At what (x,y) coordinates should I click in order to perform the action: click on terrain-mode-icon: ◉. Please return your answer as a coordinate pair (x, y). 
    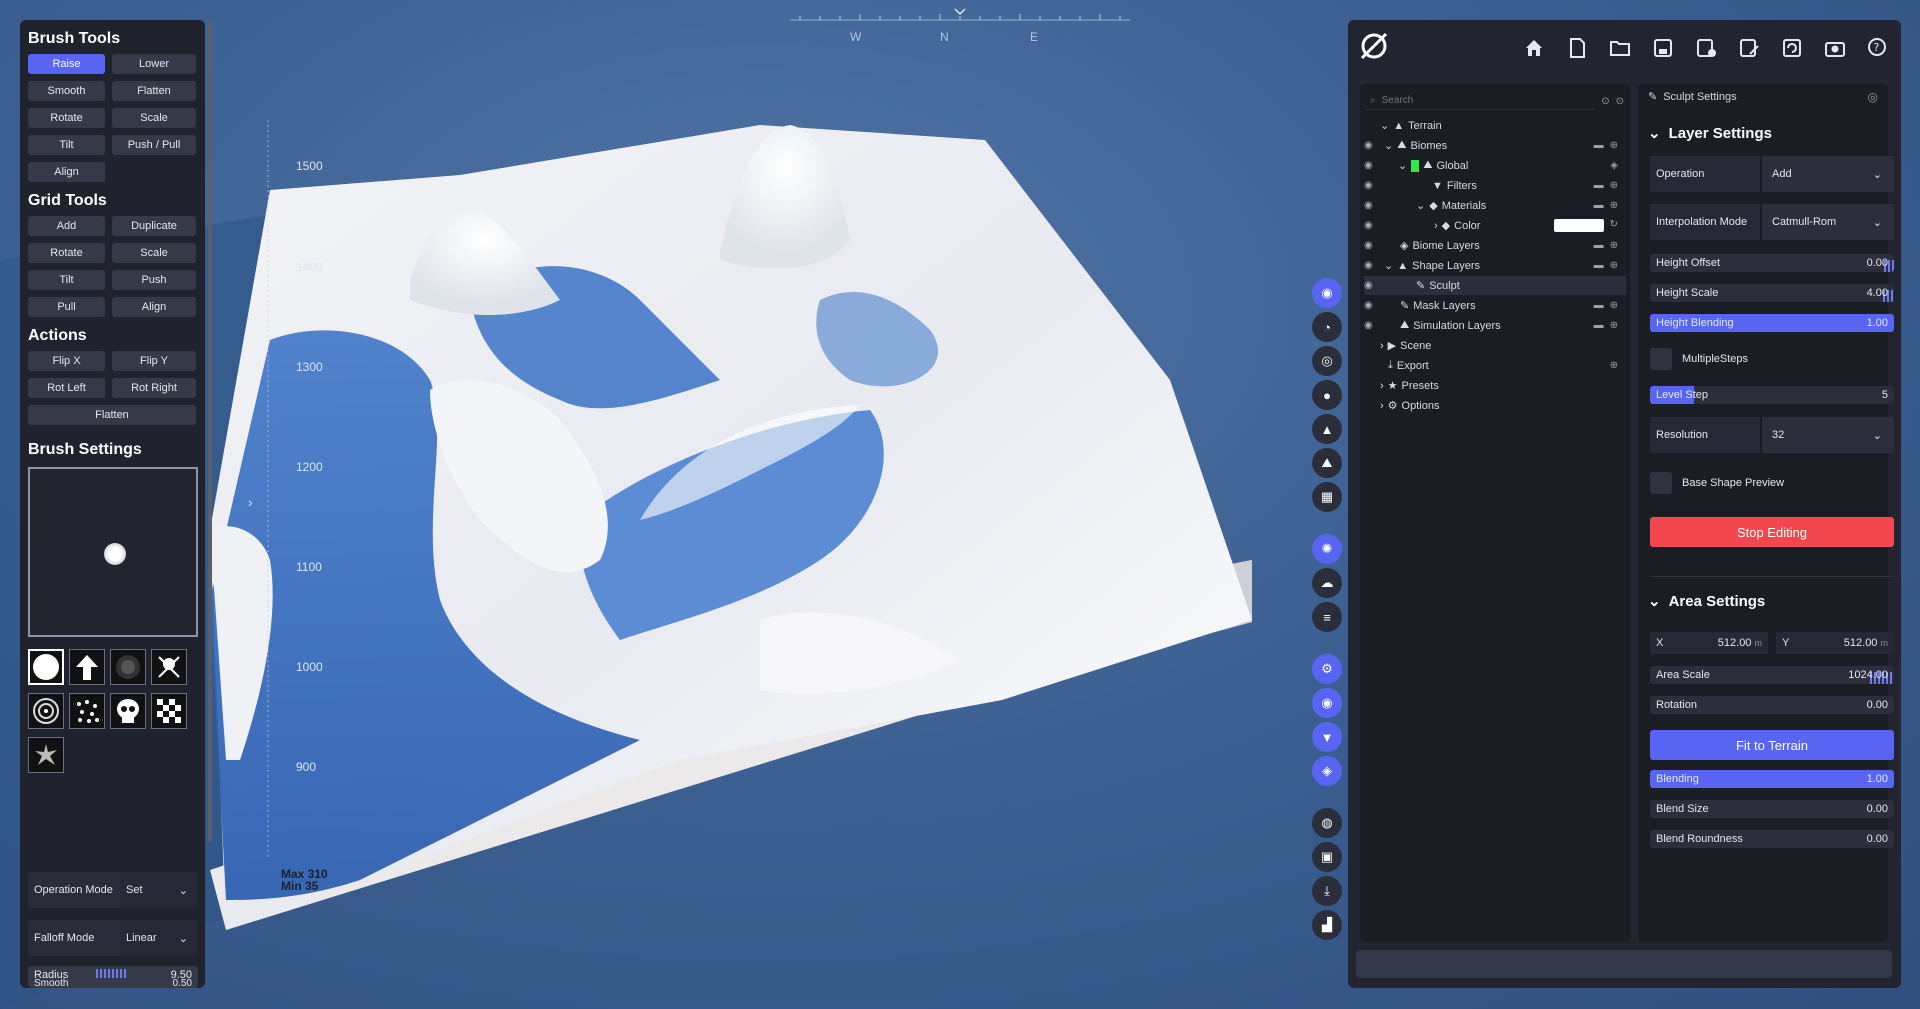
    Looking at the image, I should click on (1327, 293).